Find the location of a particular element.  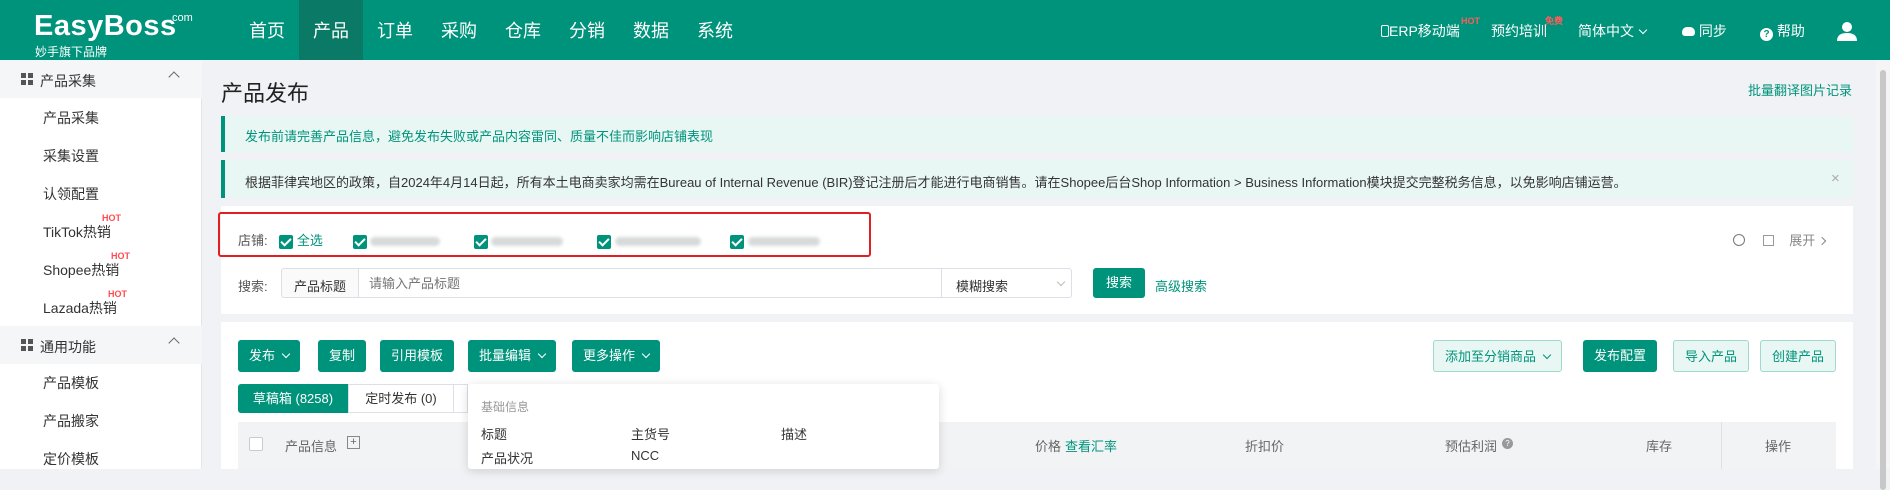

close-icon: × is located at coordinates (1835, 178).